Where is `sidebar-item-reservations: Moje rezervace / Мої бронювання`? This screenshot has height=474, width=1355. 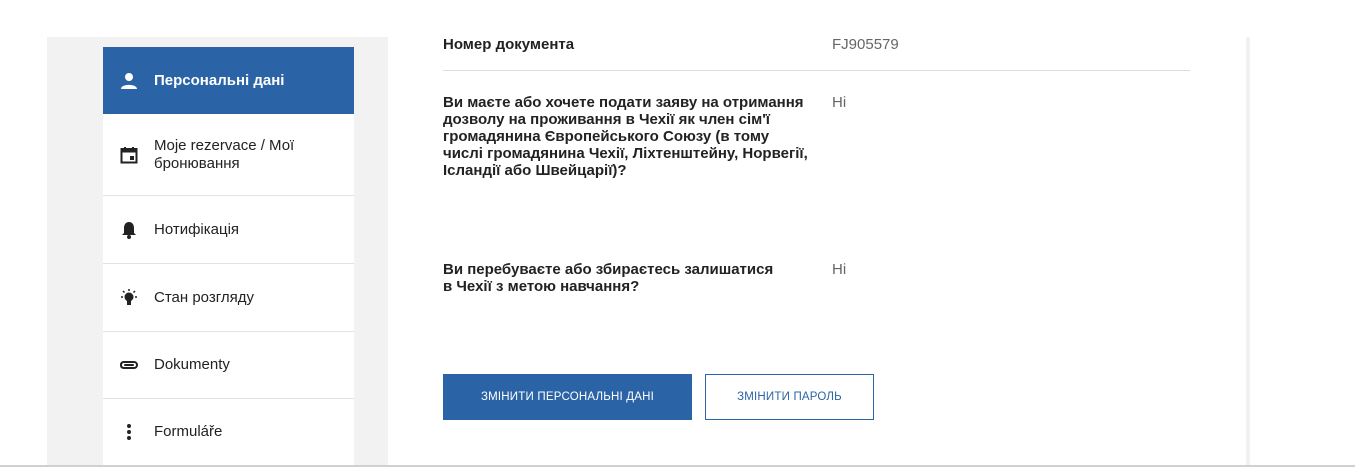
sidebar-item-reservations: Moje rezervace / Мої бронювання is located at coordinates (228, 155).